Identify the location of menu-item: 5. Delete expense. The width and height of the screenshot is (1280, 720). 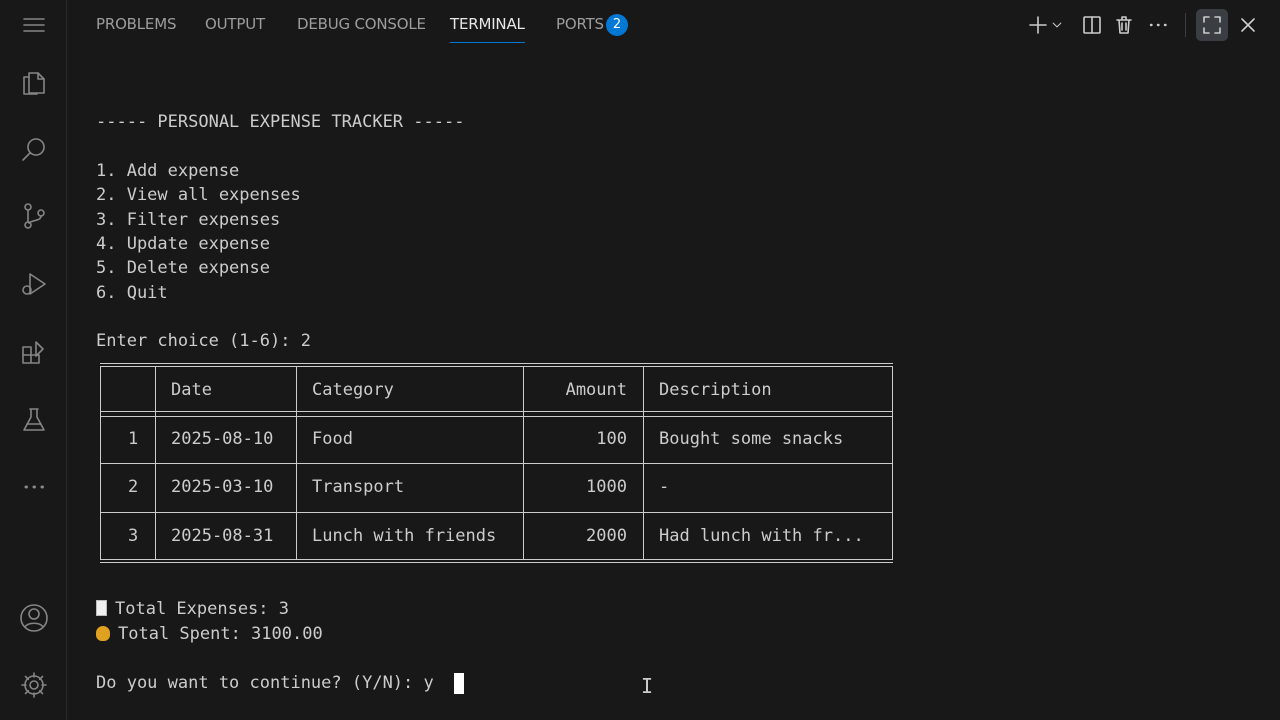
(183, 268).